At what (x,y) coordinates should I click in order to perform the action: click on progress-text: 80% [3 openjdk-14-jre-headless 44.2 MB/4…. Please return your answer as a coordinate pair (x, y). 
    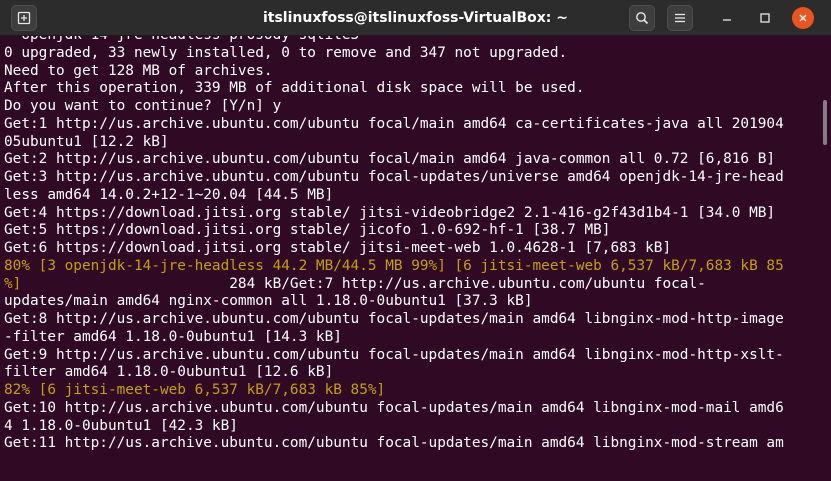
    Looking at the image, I should click on (394, 265).